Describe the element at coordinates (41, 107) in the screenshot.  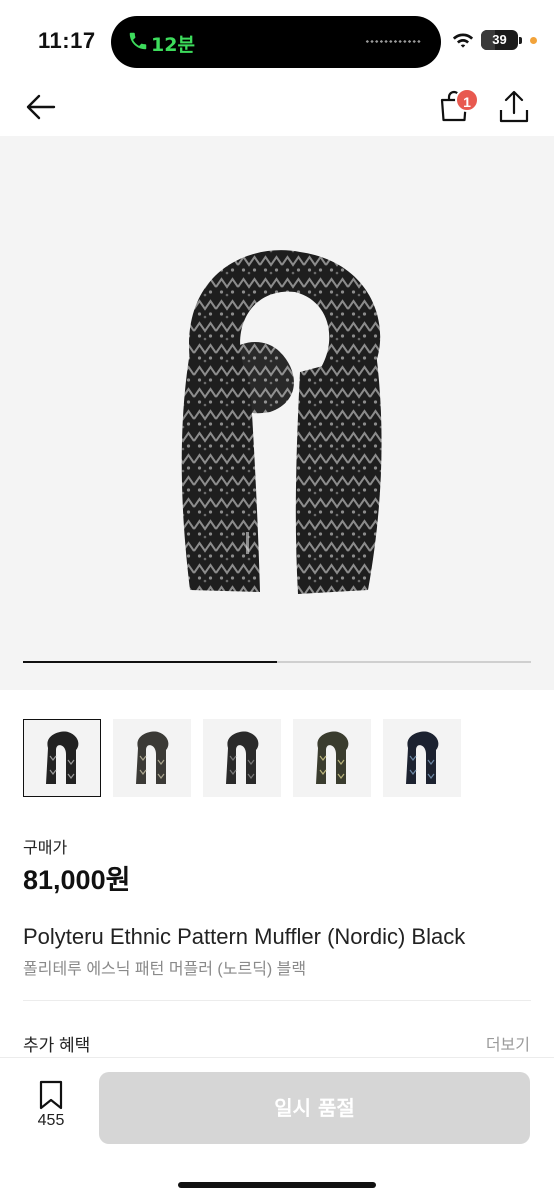
I see `back-arrow-icon` at that location.